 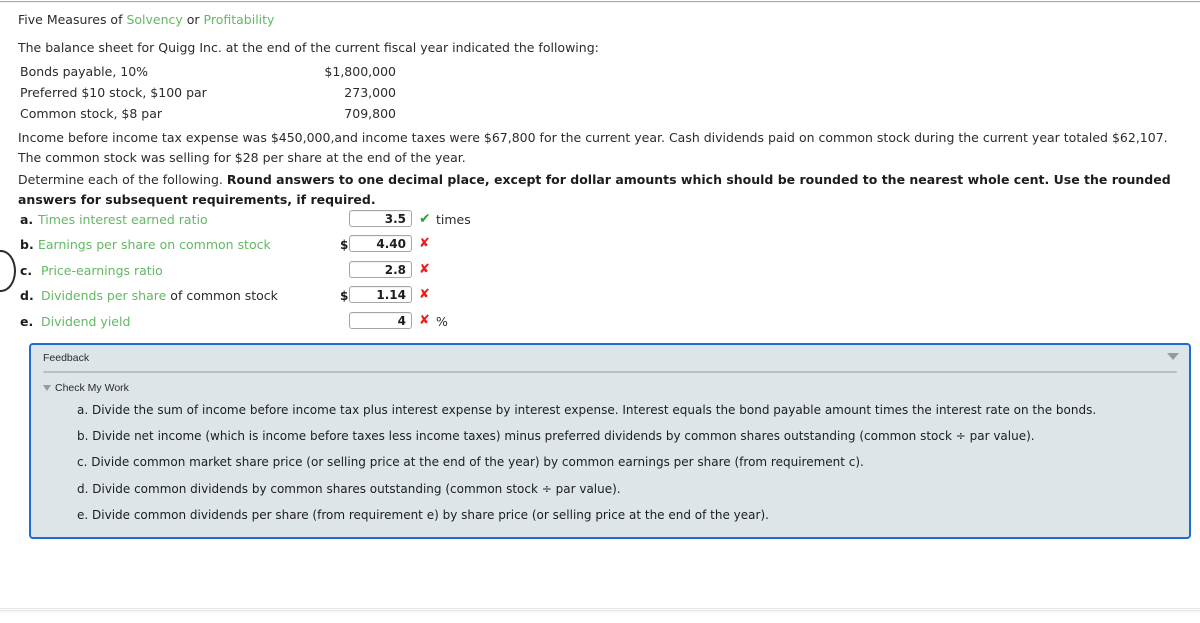 I want to click on answer-input-e: 4, so click(x=380, y=320).